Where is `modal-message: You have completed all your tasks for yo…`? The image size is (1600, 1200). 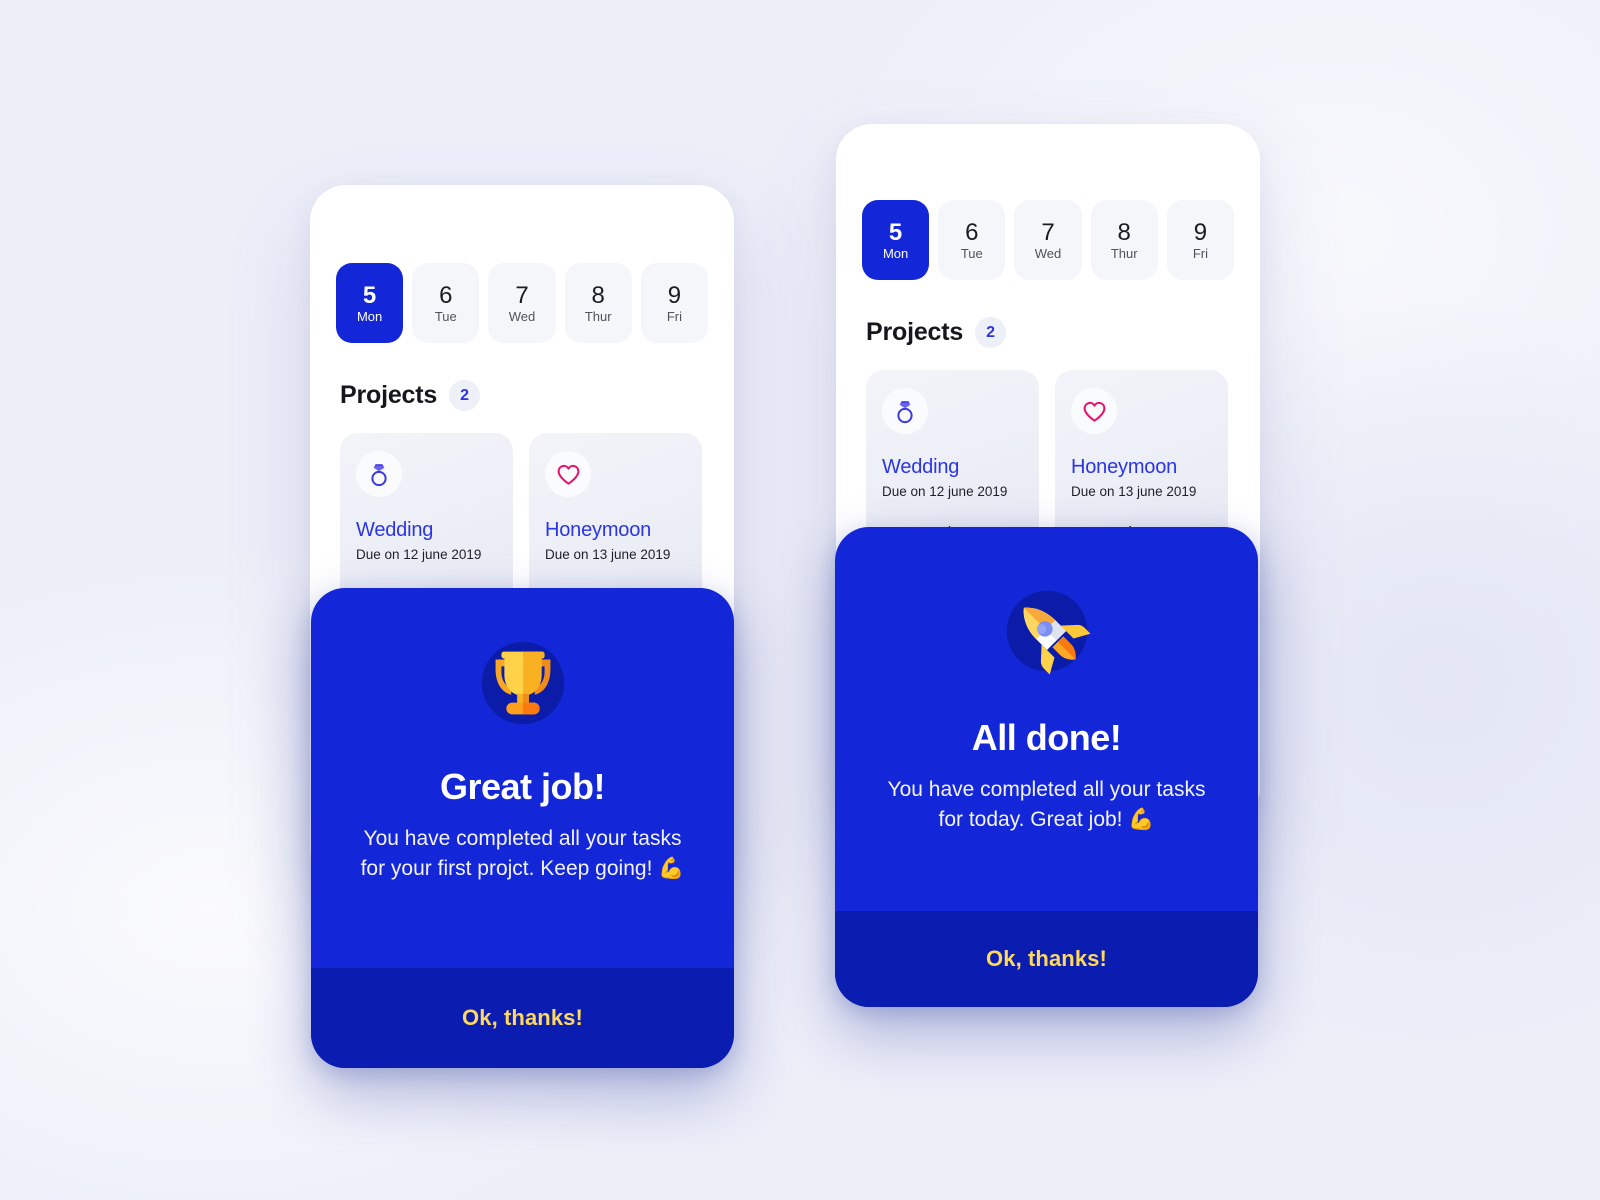
modal-message: You have completed all your tasks for yo… is located at coordinates (522, 854).